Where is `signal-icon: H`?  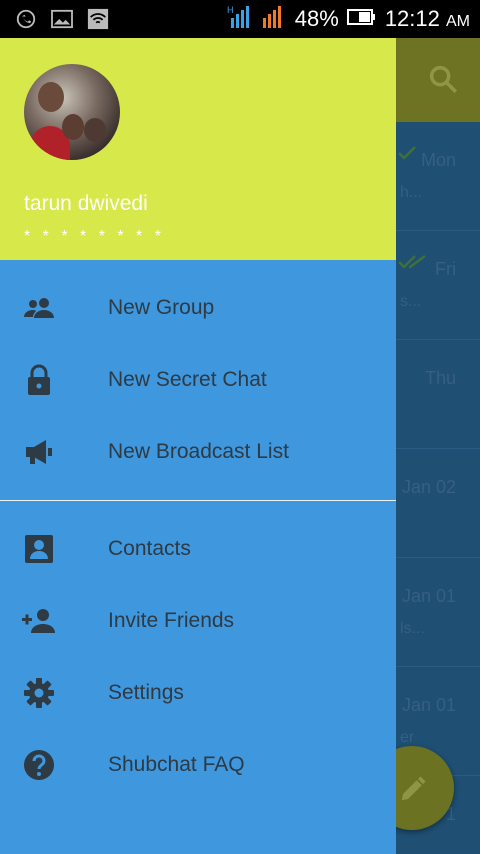 signal-icon: H is located at coordinates (257, 19).